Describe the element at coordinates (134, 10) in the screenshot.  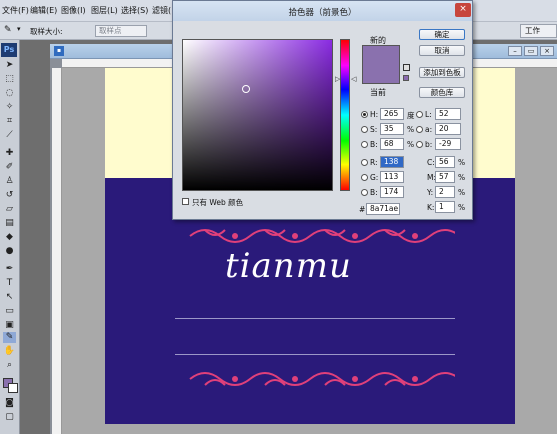
I see `menu-select: 选择(S)` at that location.